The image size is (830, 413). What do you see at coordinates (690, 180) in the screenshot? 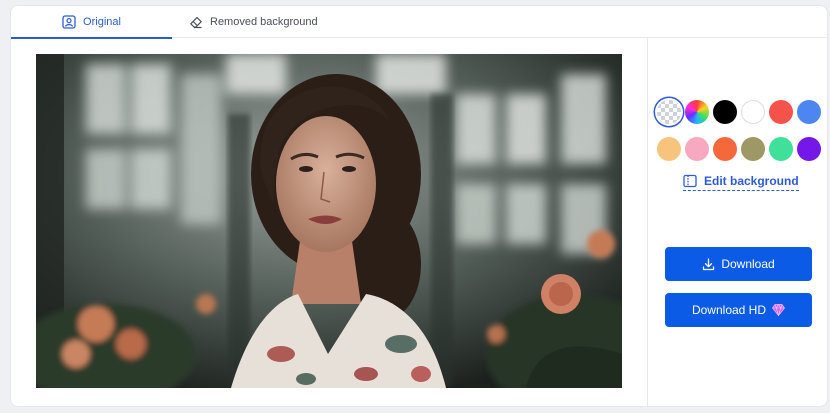
I see `edit-background-icon` at bounding box center [690, 180].